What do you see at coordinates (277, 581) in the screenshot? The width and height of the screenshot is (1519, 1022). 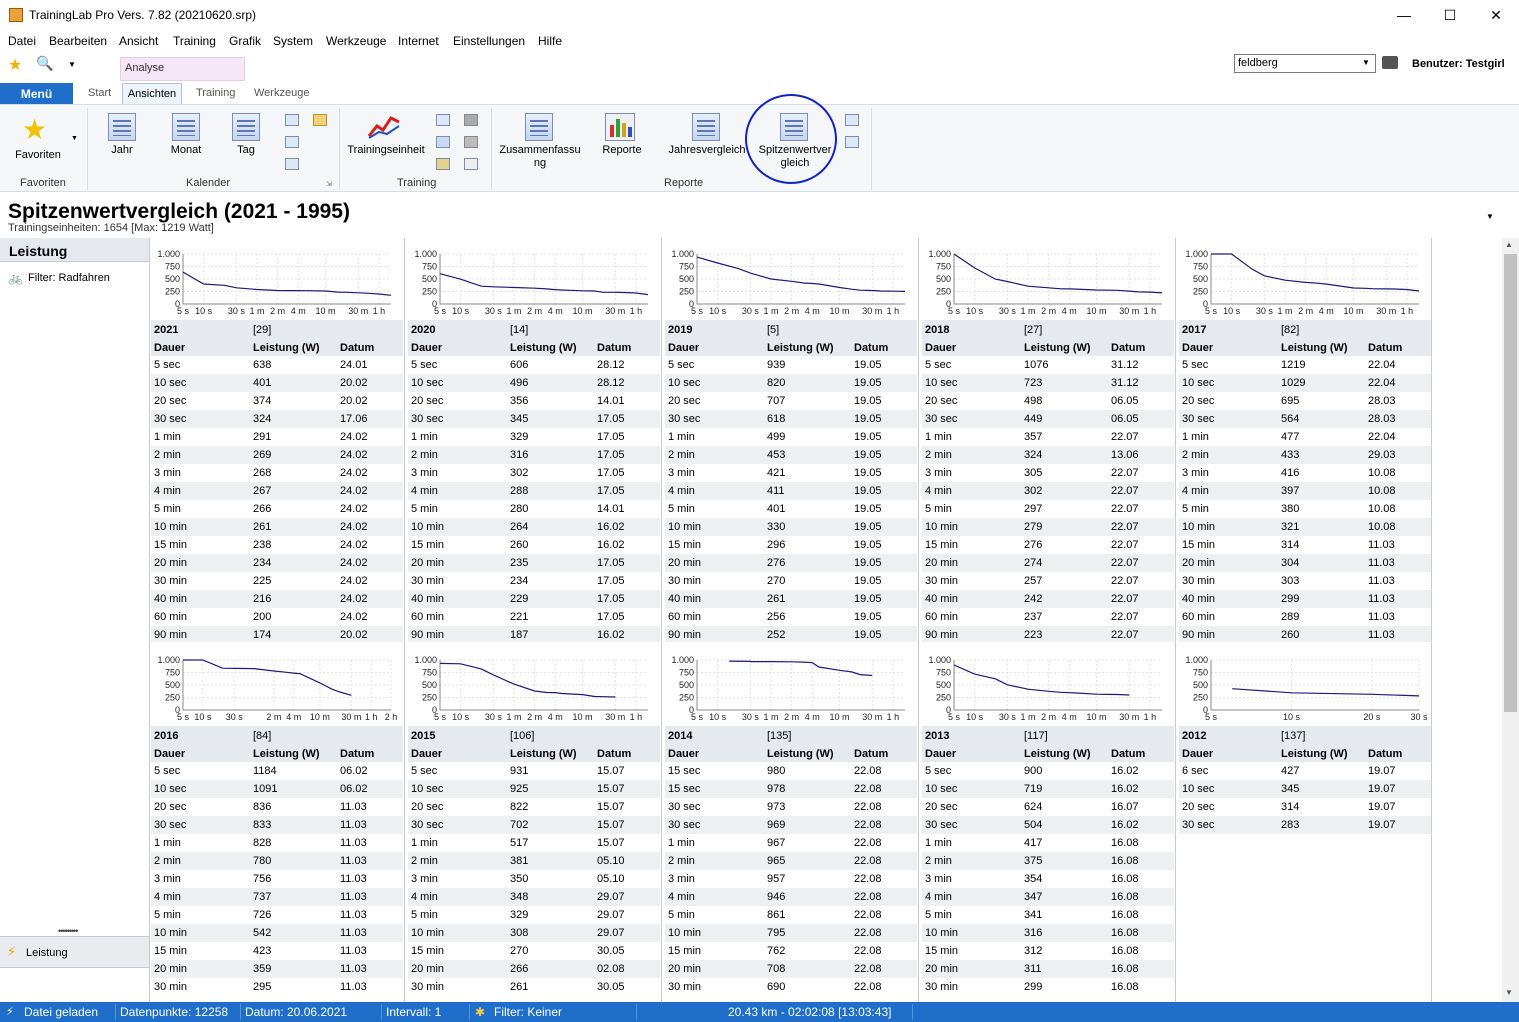 I see `table-row: 30 min 225 24.02` at bounding box center [277, 581].